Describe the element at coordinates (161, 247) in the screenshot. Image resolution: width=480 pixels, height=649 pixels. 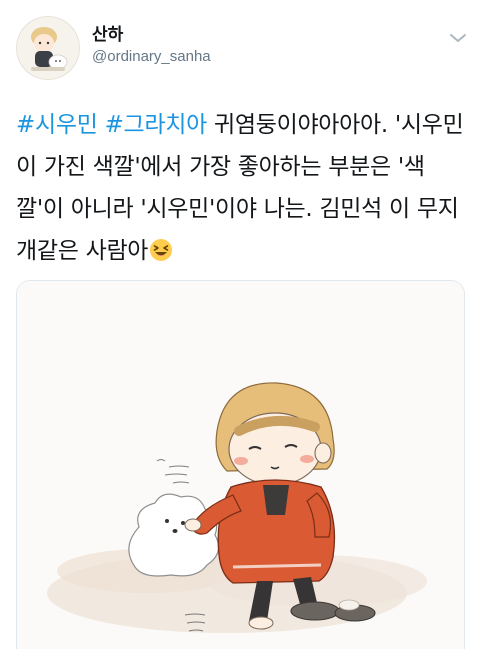
I see `grinning-squinting-face-icon` at that location.